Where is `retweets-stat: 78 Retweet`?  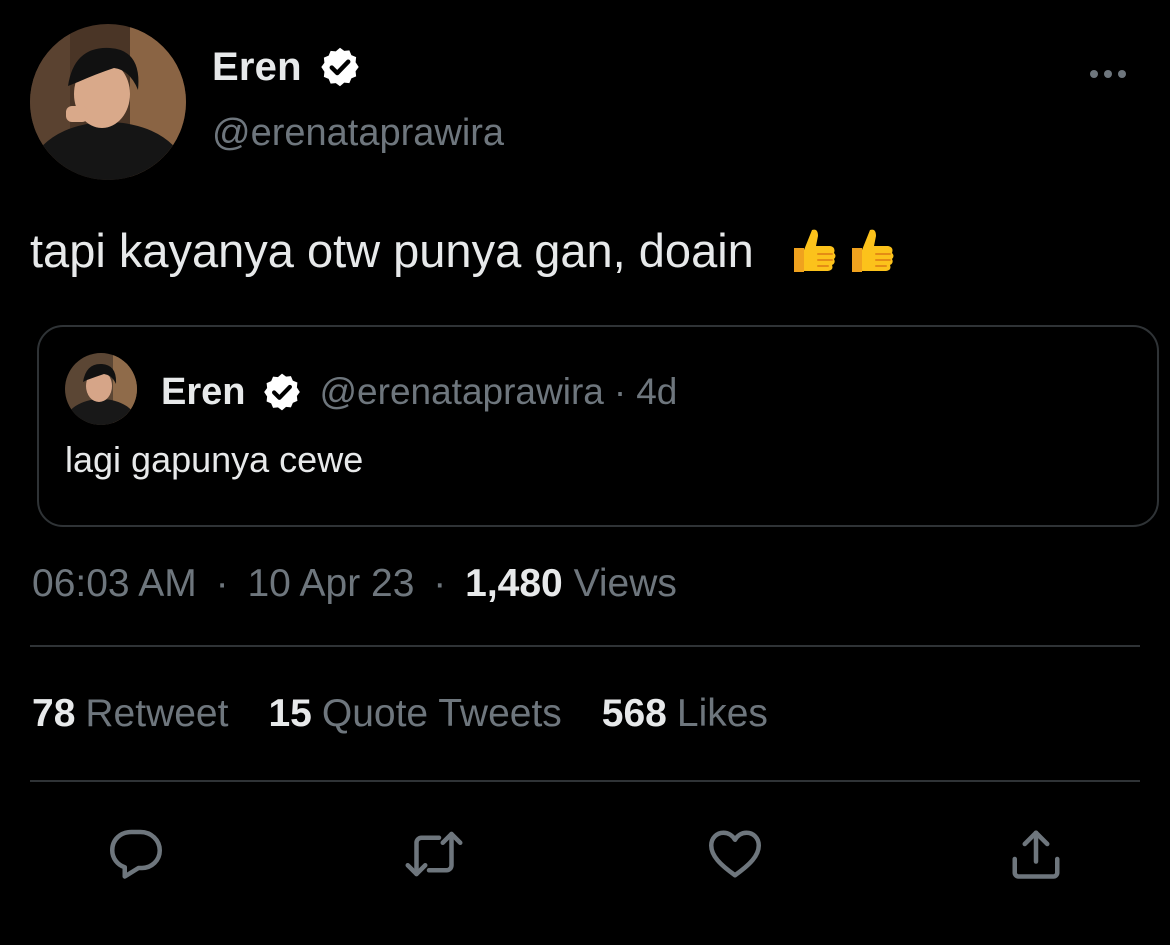 retweets-stat: 78 Retweet is located at coordinates (130, 714).